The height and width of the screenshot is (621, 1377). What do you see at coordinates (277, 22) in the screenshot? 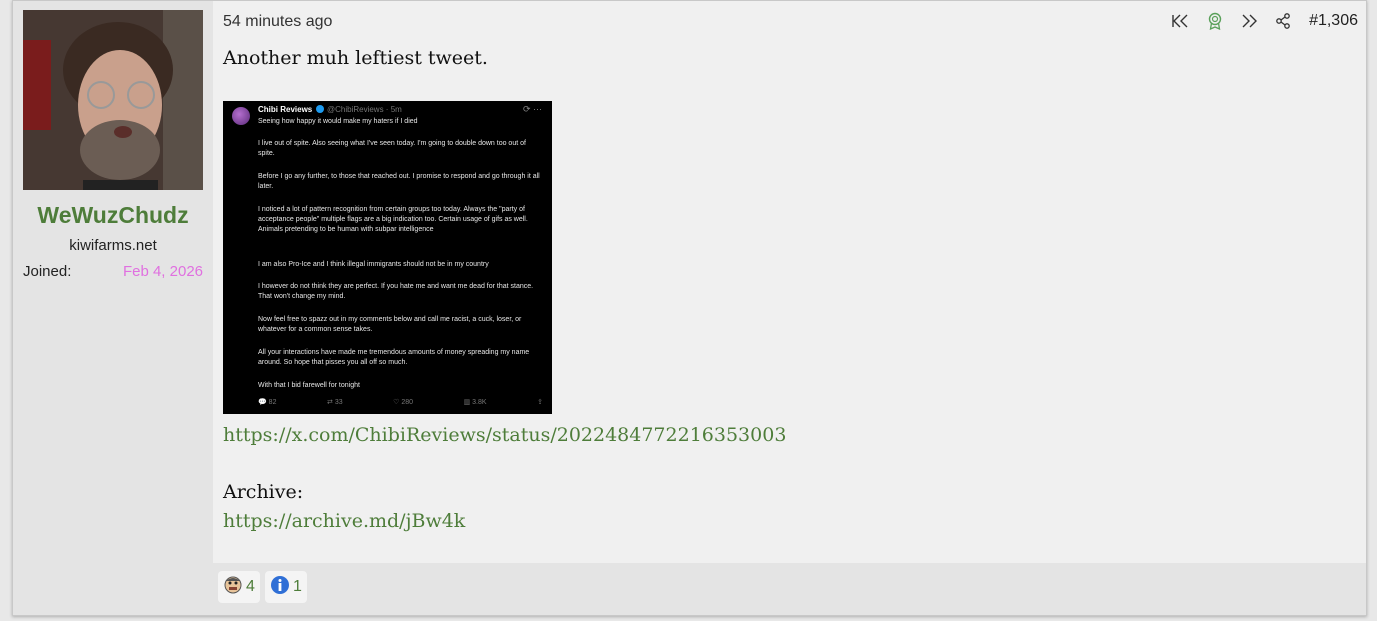
I see `post-timestamp: 54 minutes ago` at bounding box center [277, 22].